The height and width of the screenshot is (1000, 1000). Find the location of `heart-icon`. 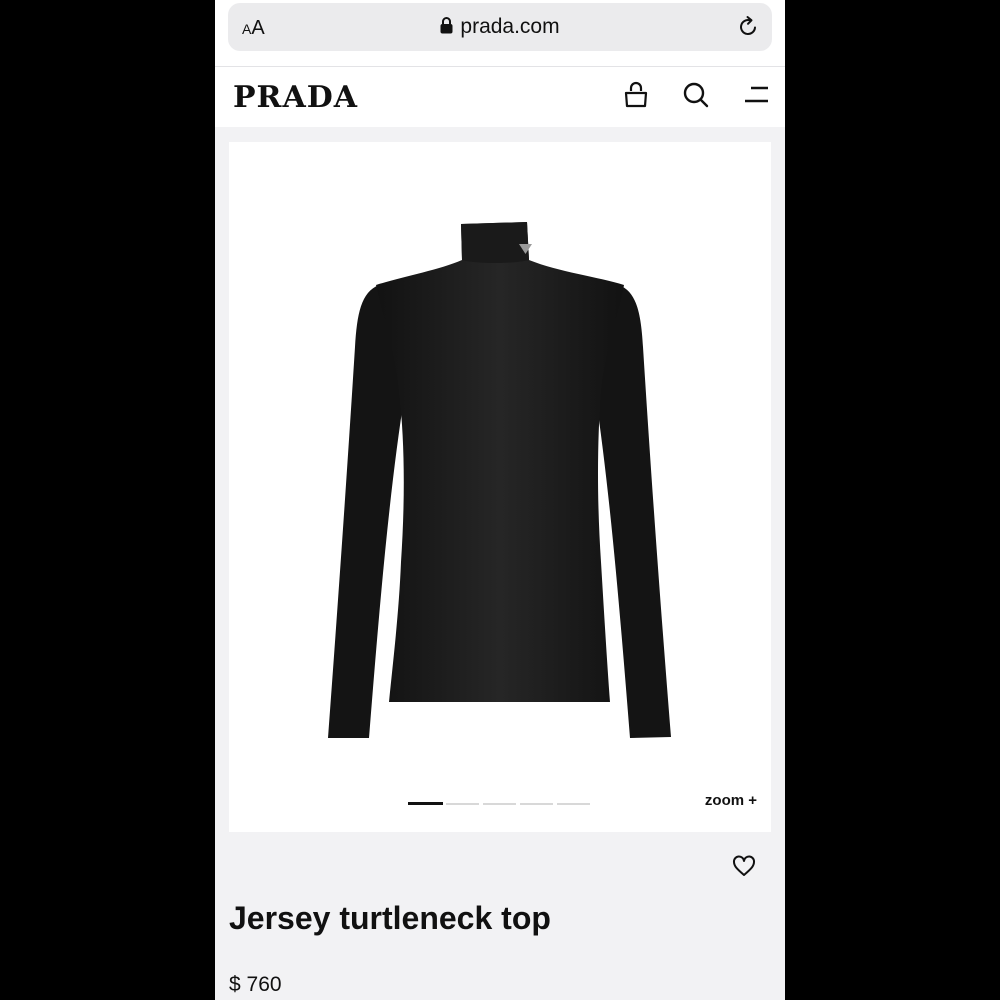

heart-icon is located at coordinates (744, 868).